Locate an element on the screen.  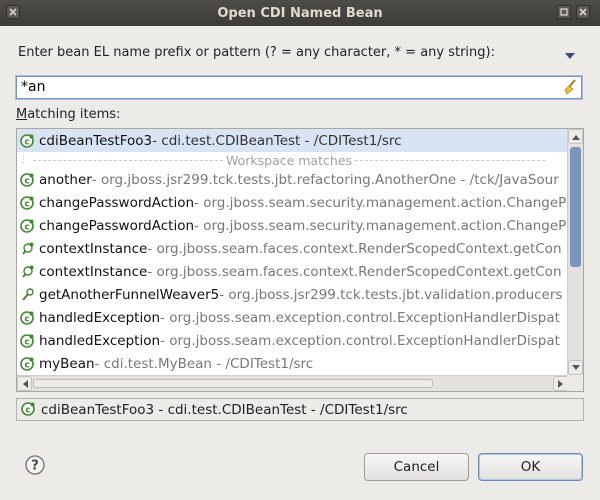
item-detail: - cdi.test.MyBean - /CDITest1/src is located at coordinates (204, 363).